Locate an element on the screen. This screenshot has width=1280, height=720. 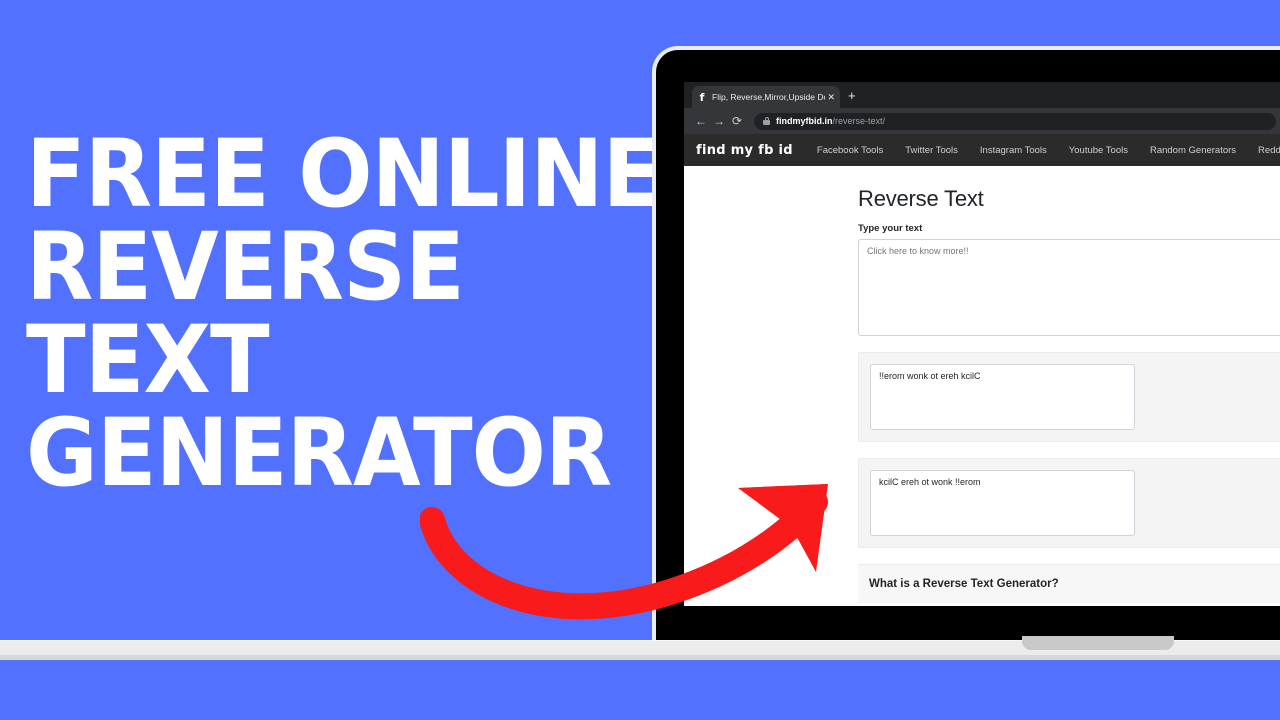
faq-heading: What is a Reverse Text Generator? is located at coordinates (964, 584).